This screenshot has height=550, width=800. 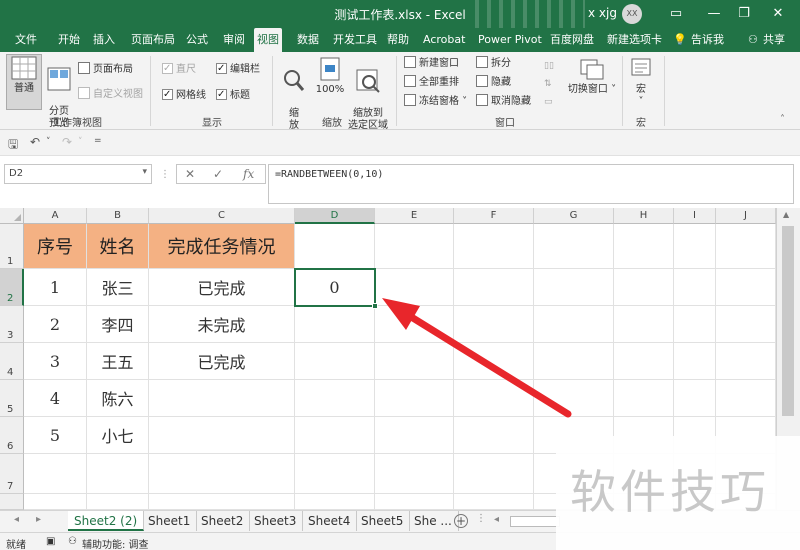 I want to click on cell-c3: 未完成, so click(x=222, y=324).